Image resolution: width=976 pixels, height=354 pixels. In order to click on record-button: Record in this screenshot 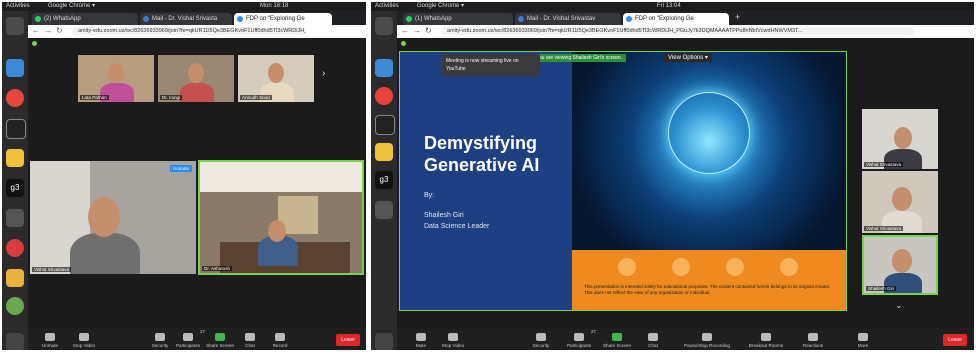, I will do `click(280, 340)`.